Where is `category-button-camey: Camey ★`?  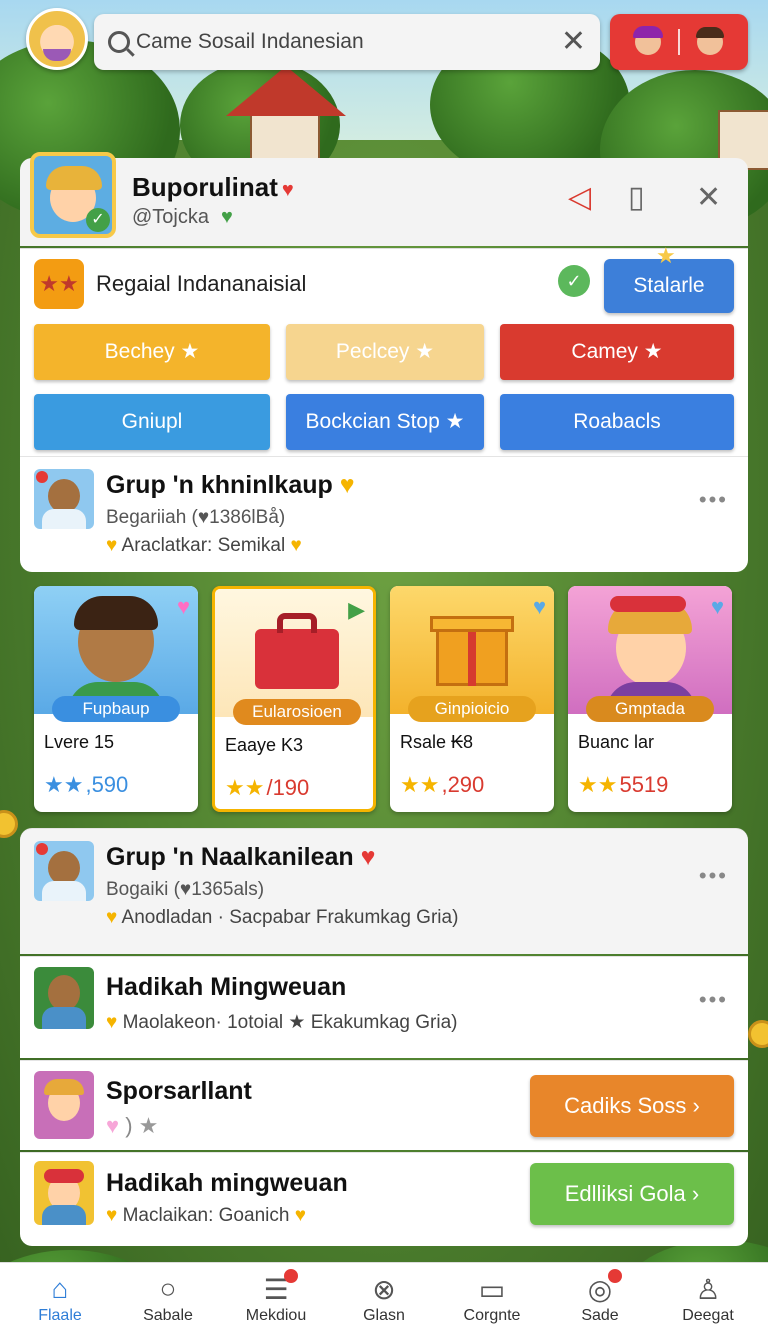
category-button-camey: Camey ★ is located at coordinates (617, 352).